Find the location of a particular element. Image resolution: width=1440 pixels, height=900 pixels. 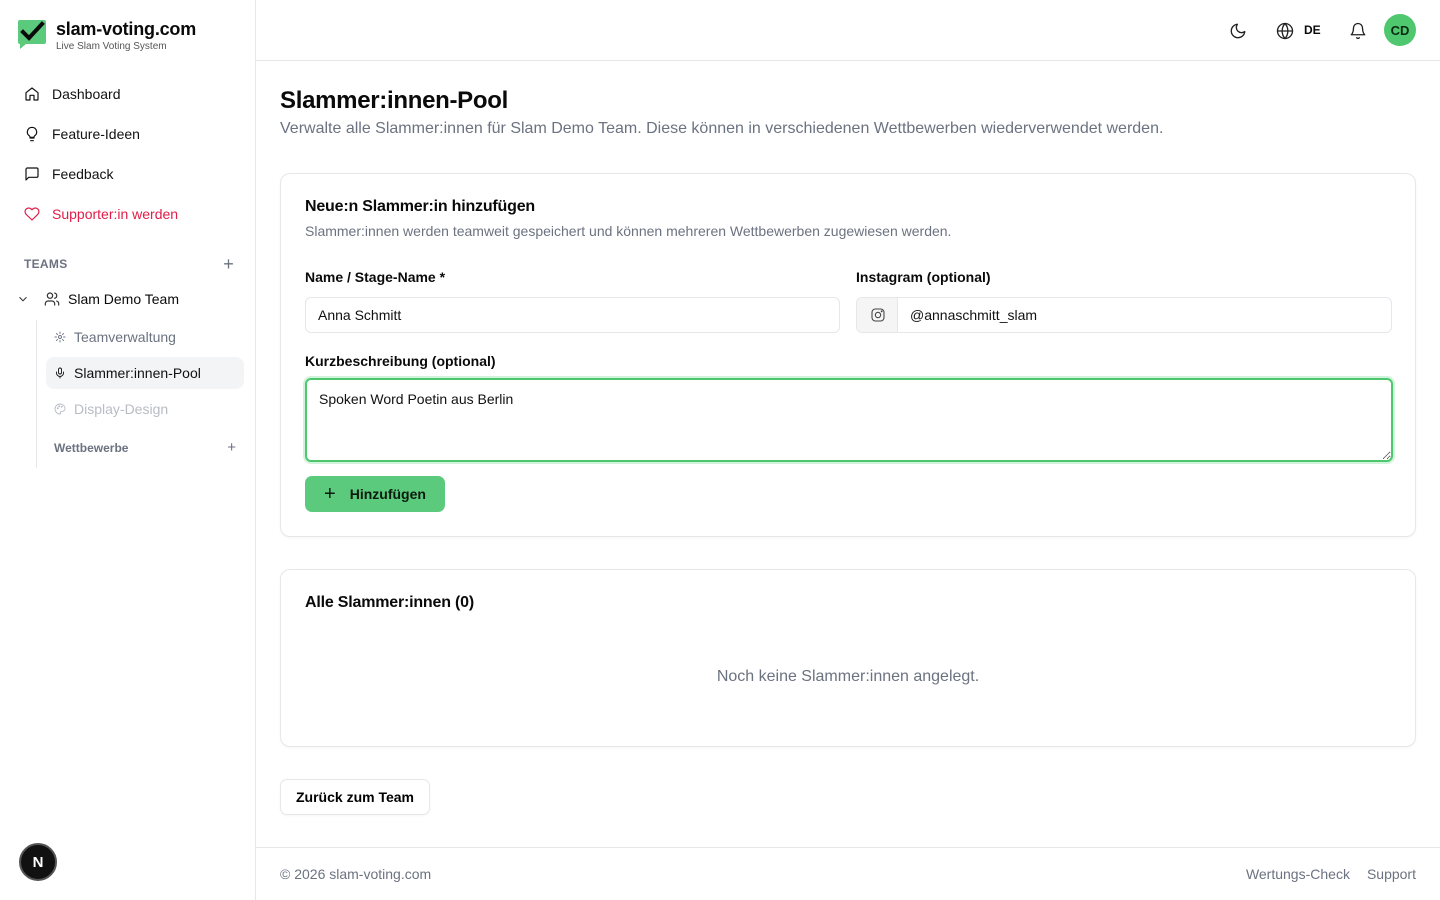

instagram-prefix is located at coordinates (877, 315).